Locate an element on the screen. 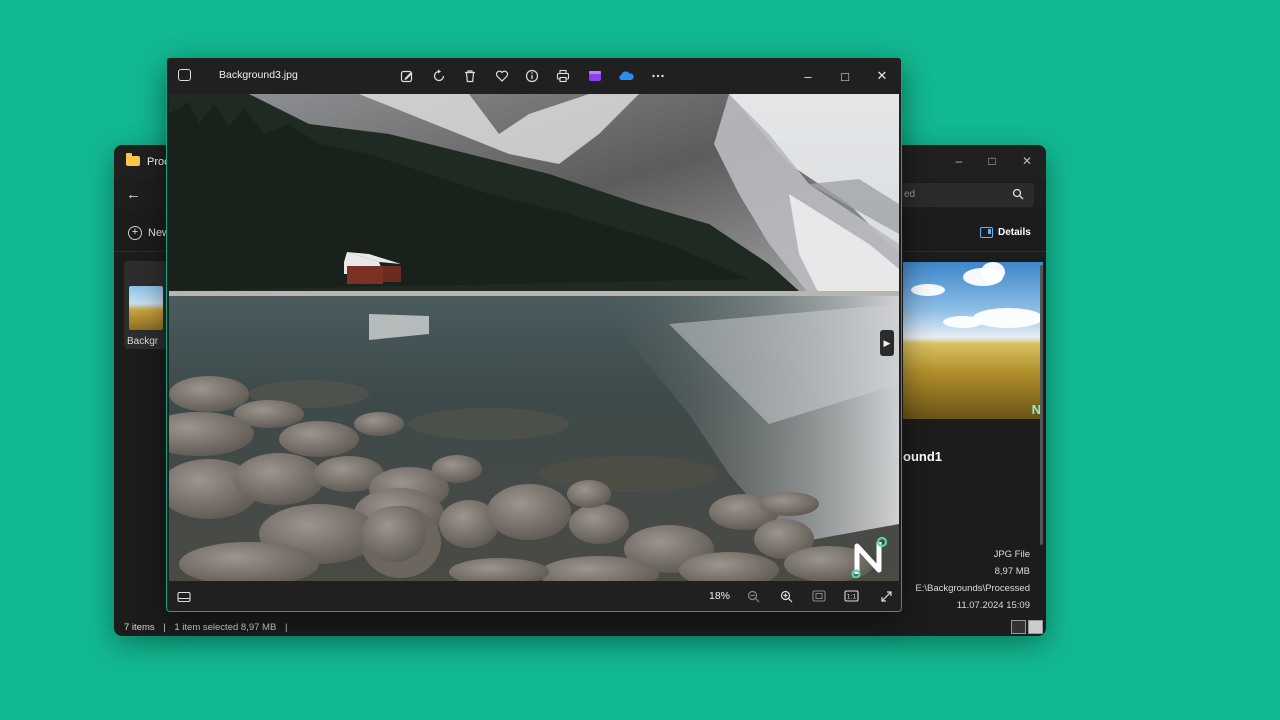  photos-bottom-bar: 18% 1:1 is located at coordinates (534, 596).